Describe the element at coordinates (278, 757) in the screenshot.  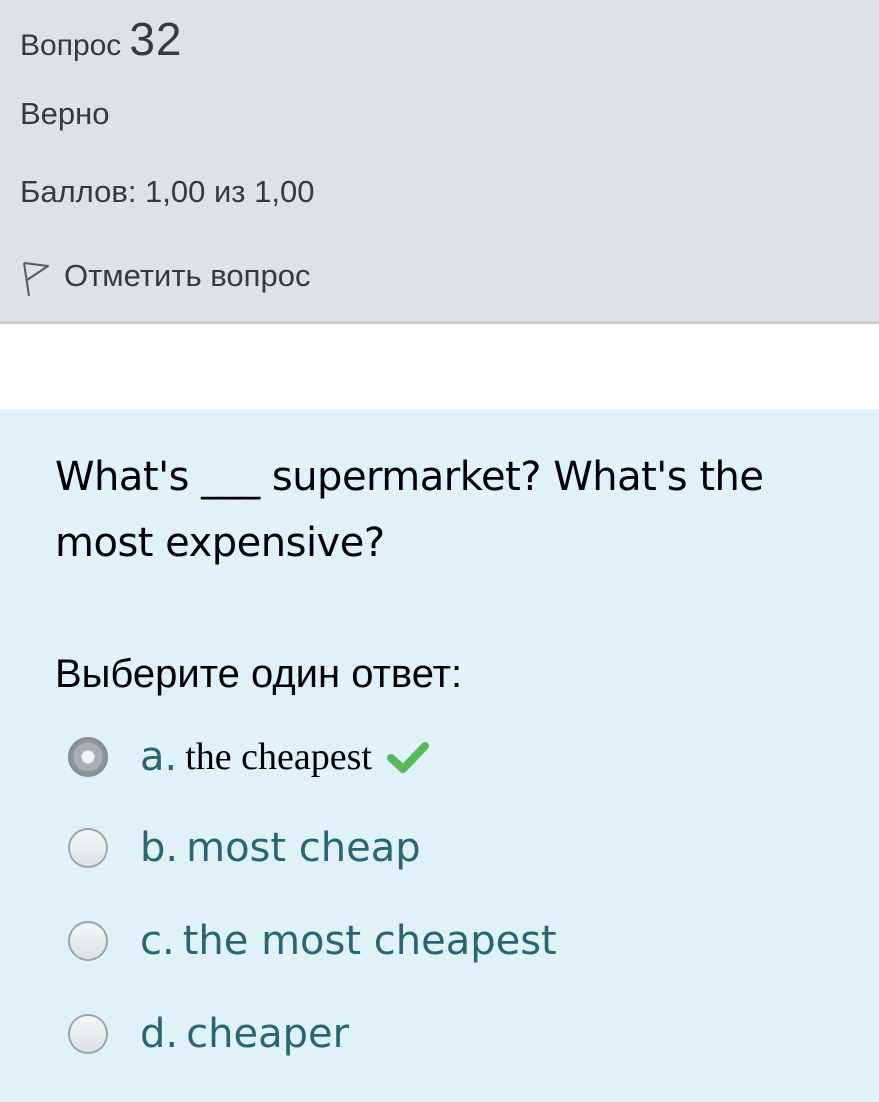
I see `option-text-a: the cheapest` at that location.